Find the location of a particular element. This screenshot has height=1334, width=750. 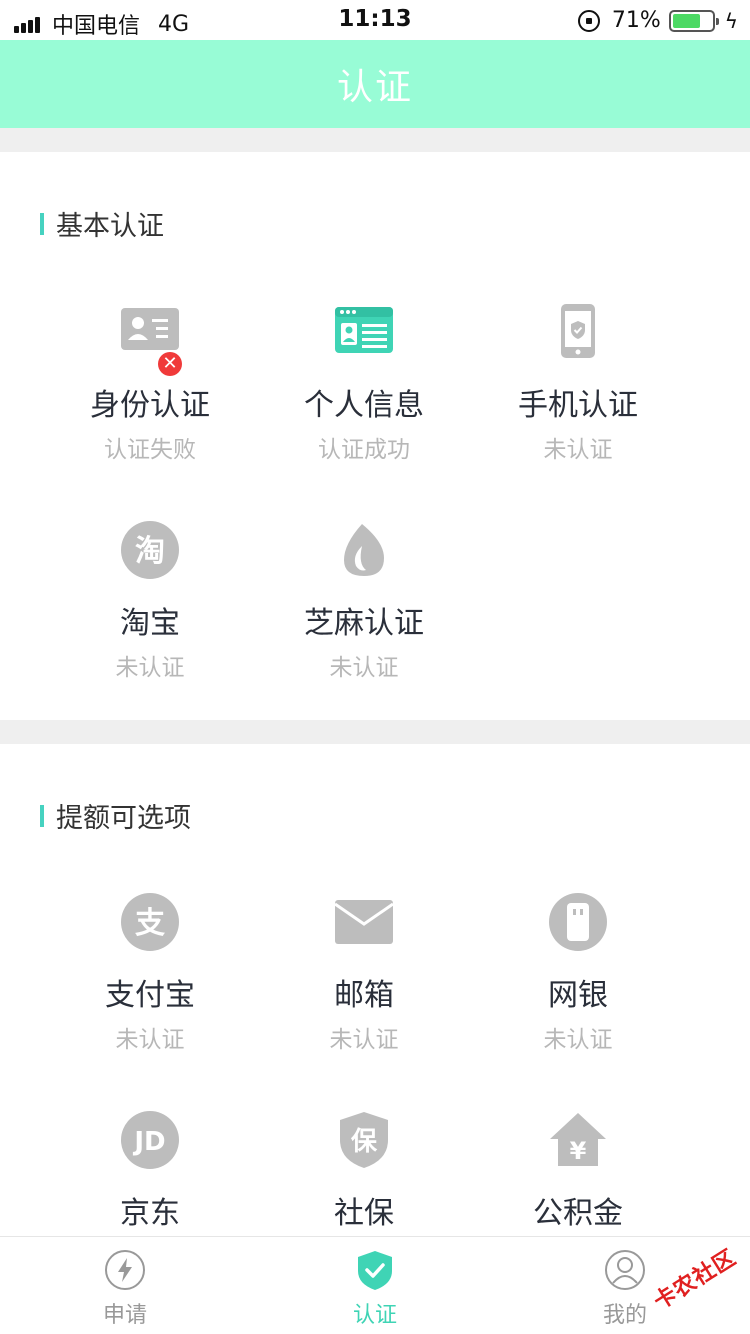

rotation-lock-icon is located at coordinates (588, 20).